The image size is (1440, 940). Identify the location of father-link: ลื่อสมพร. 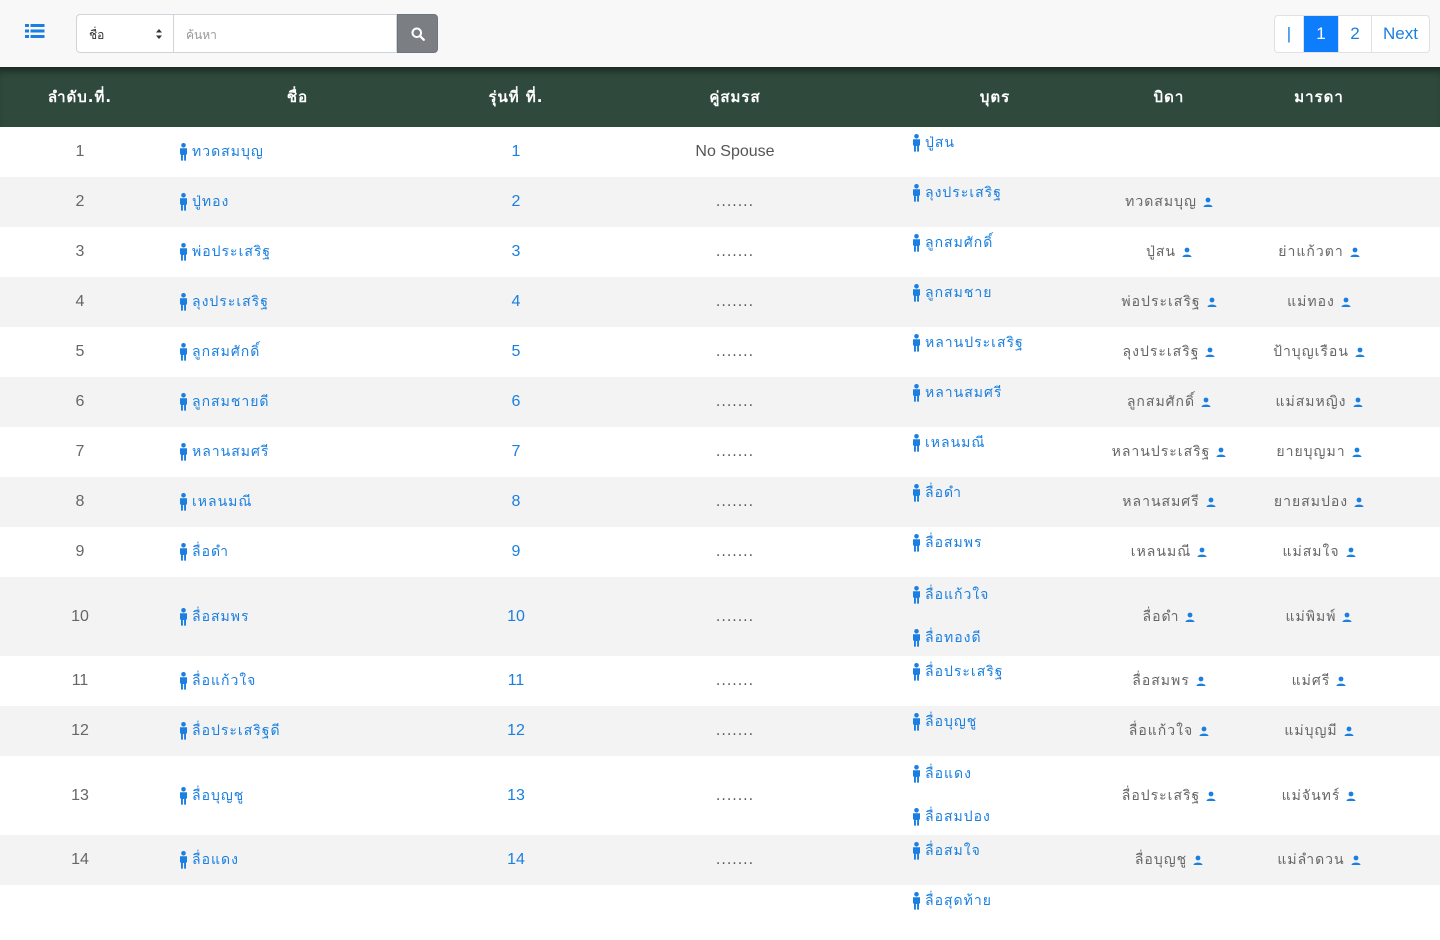
(1169, 681).